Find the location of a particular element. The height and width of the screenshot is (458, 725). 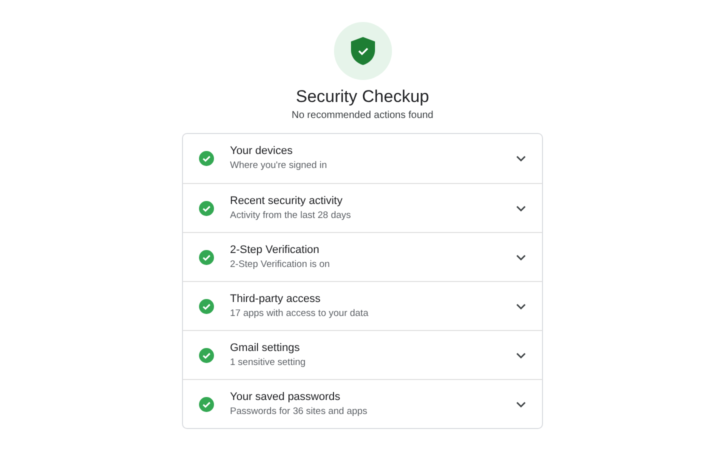

checkup-row: Recent security activity Activity from the last 28 days is located at coordinates (362, 207).